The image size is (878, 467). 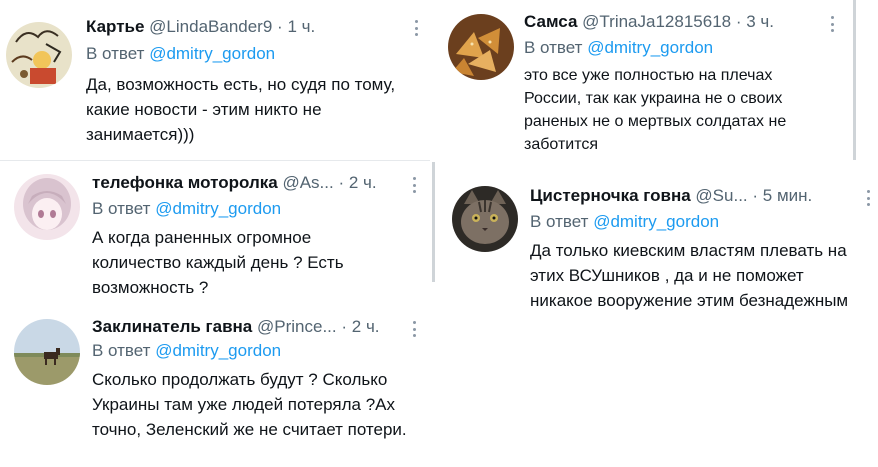 I want to click on artwork-avatar-icon, so click(x=39, y=55).